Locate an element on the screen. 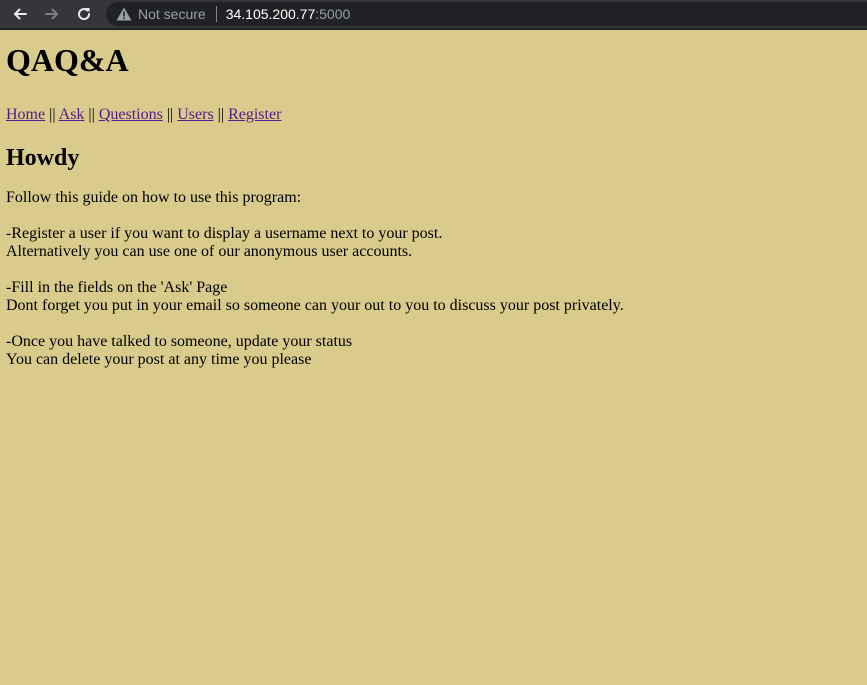 The width and height of the screenshot is (867, 685). back-button is located at coordinates (20, 14).